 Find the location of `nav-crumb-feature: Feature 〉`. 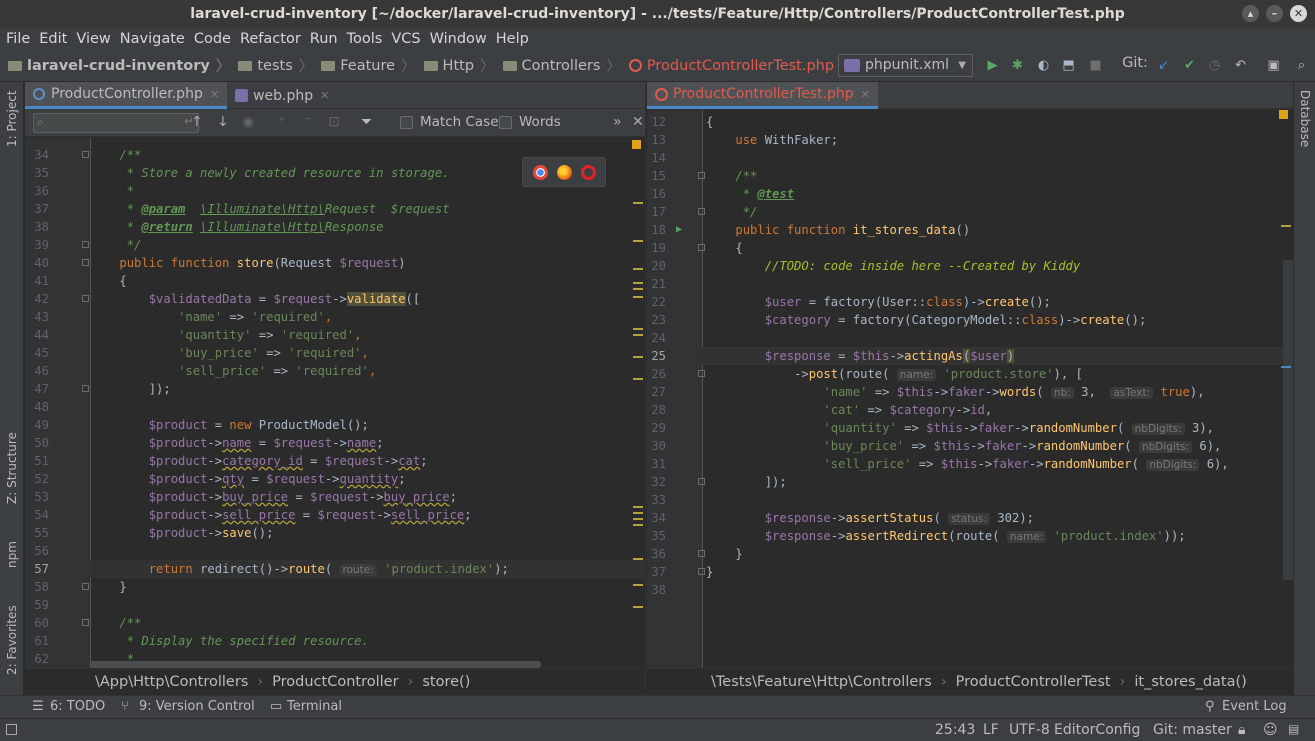

nav-crumb-feature: Feature 〉 is located at coordinates (368, 65).